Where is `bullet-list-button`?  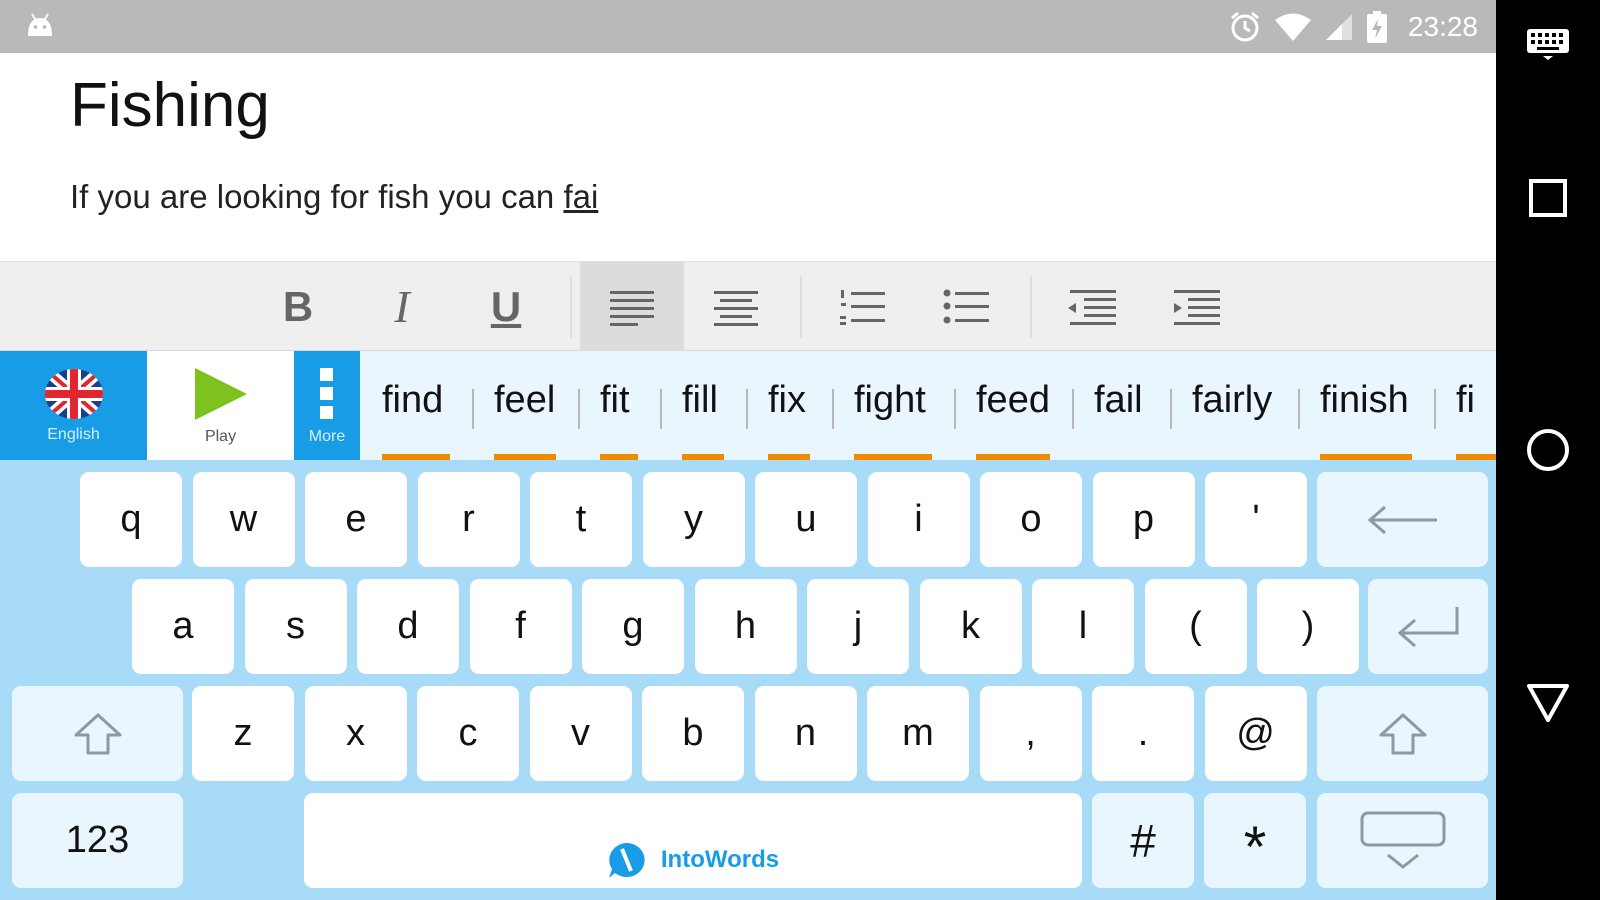 bullet-list-button is located at coordinates (966, 306).